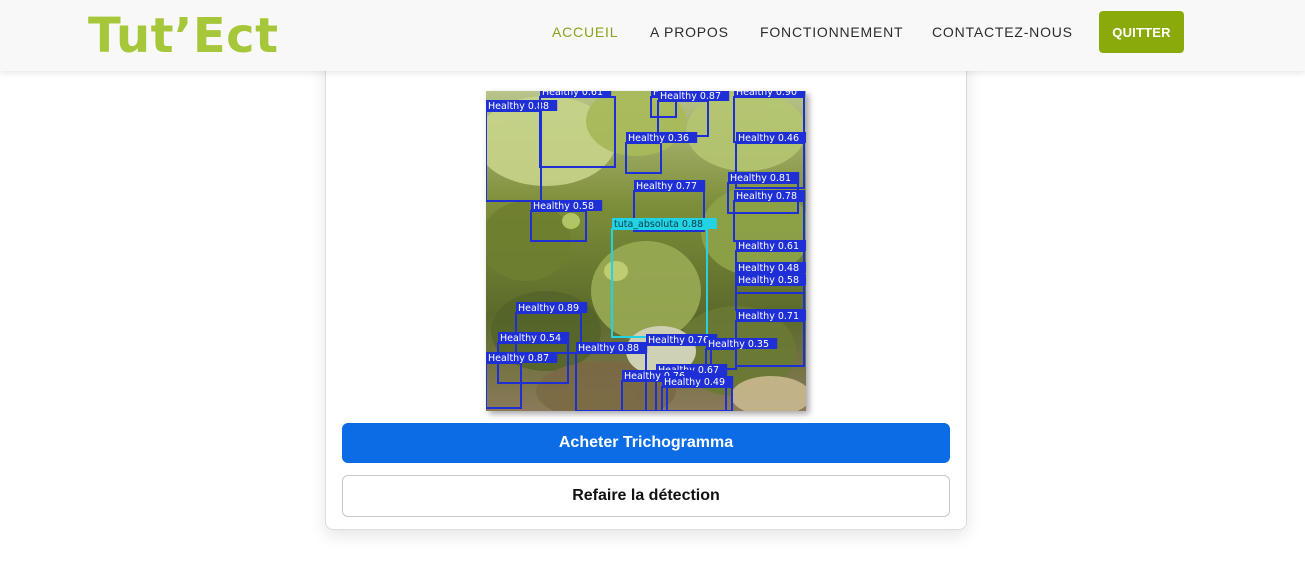 Image resolution: width=1305 pixels, height=581 pixels. What do you see at coordinates (646, 443) in the screenshot?
I see `buy-trichogramma-button: Acheter Trichogramma` at bounding box center [646, 443].